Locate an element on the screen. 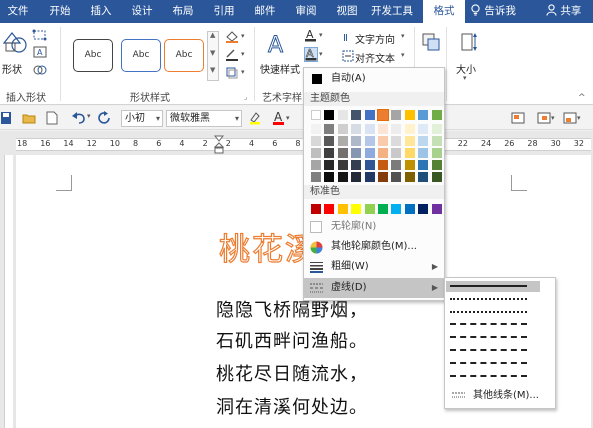  vertical-ruler is located at coordinates (7, 291).